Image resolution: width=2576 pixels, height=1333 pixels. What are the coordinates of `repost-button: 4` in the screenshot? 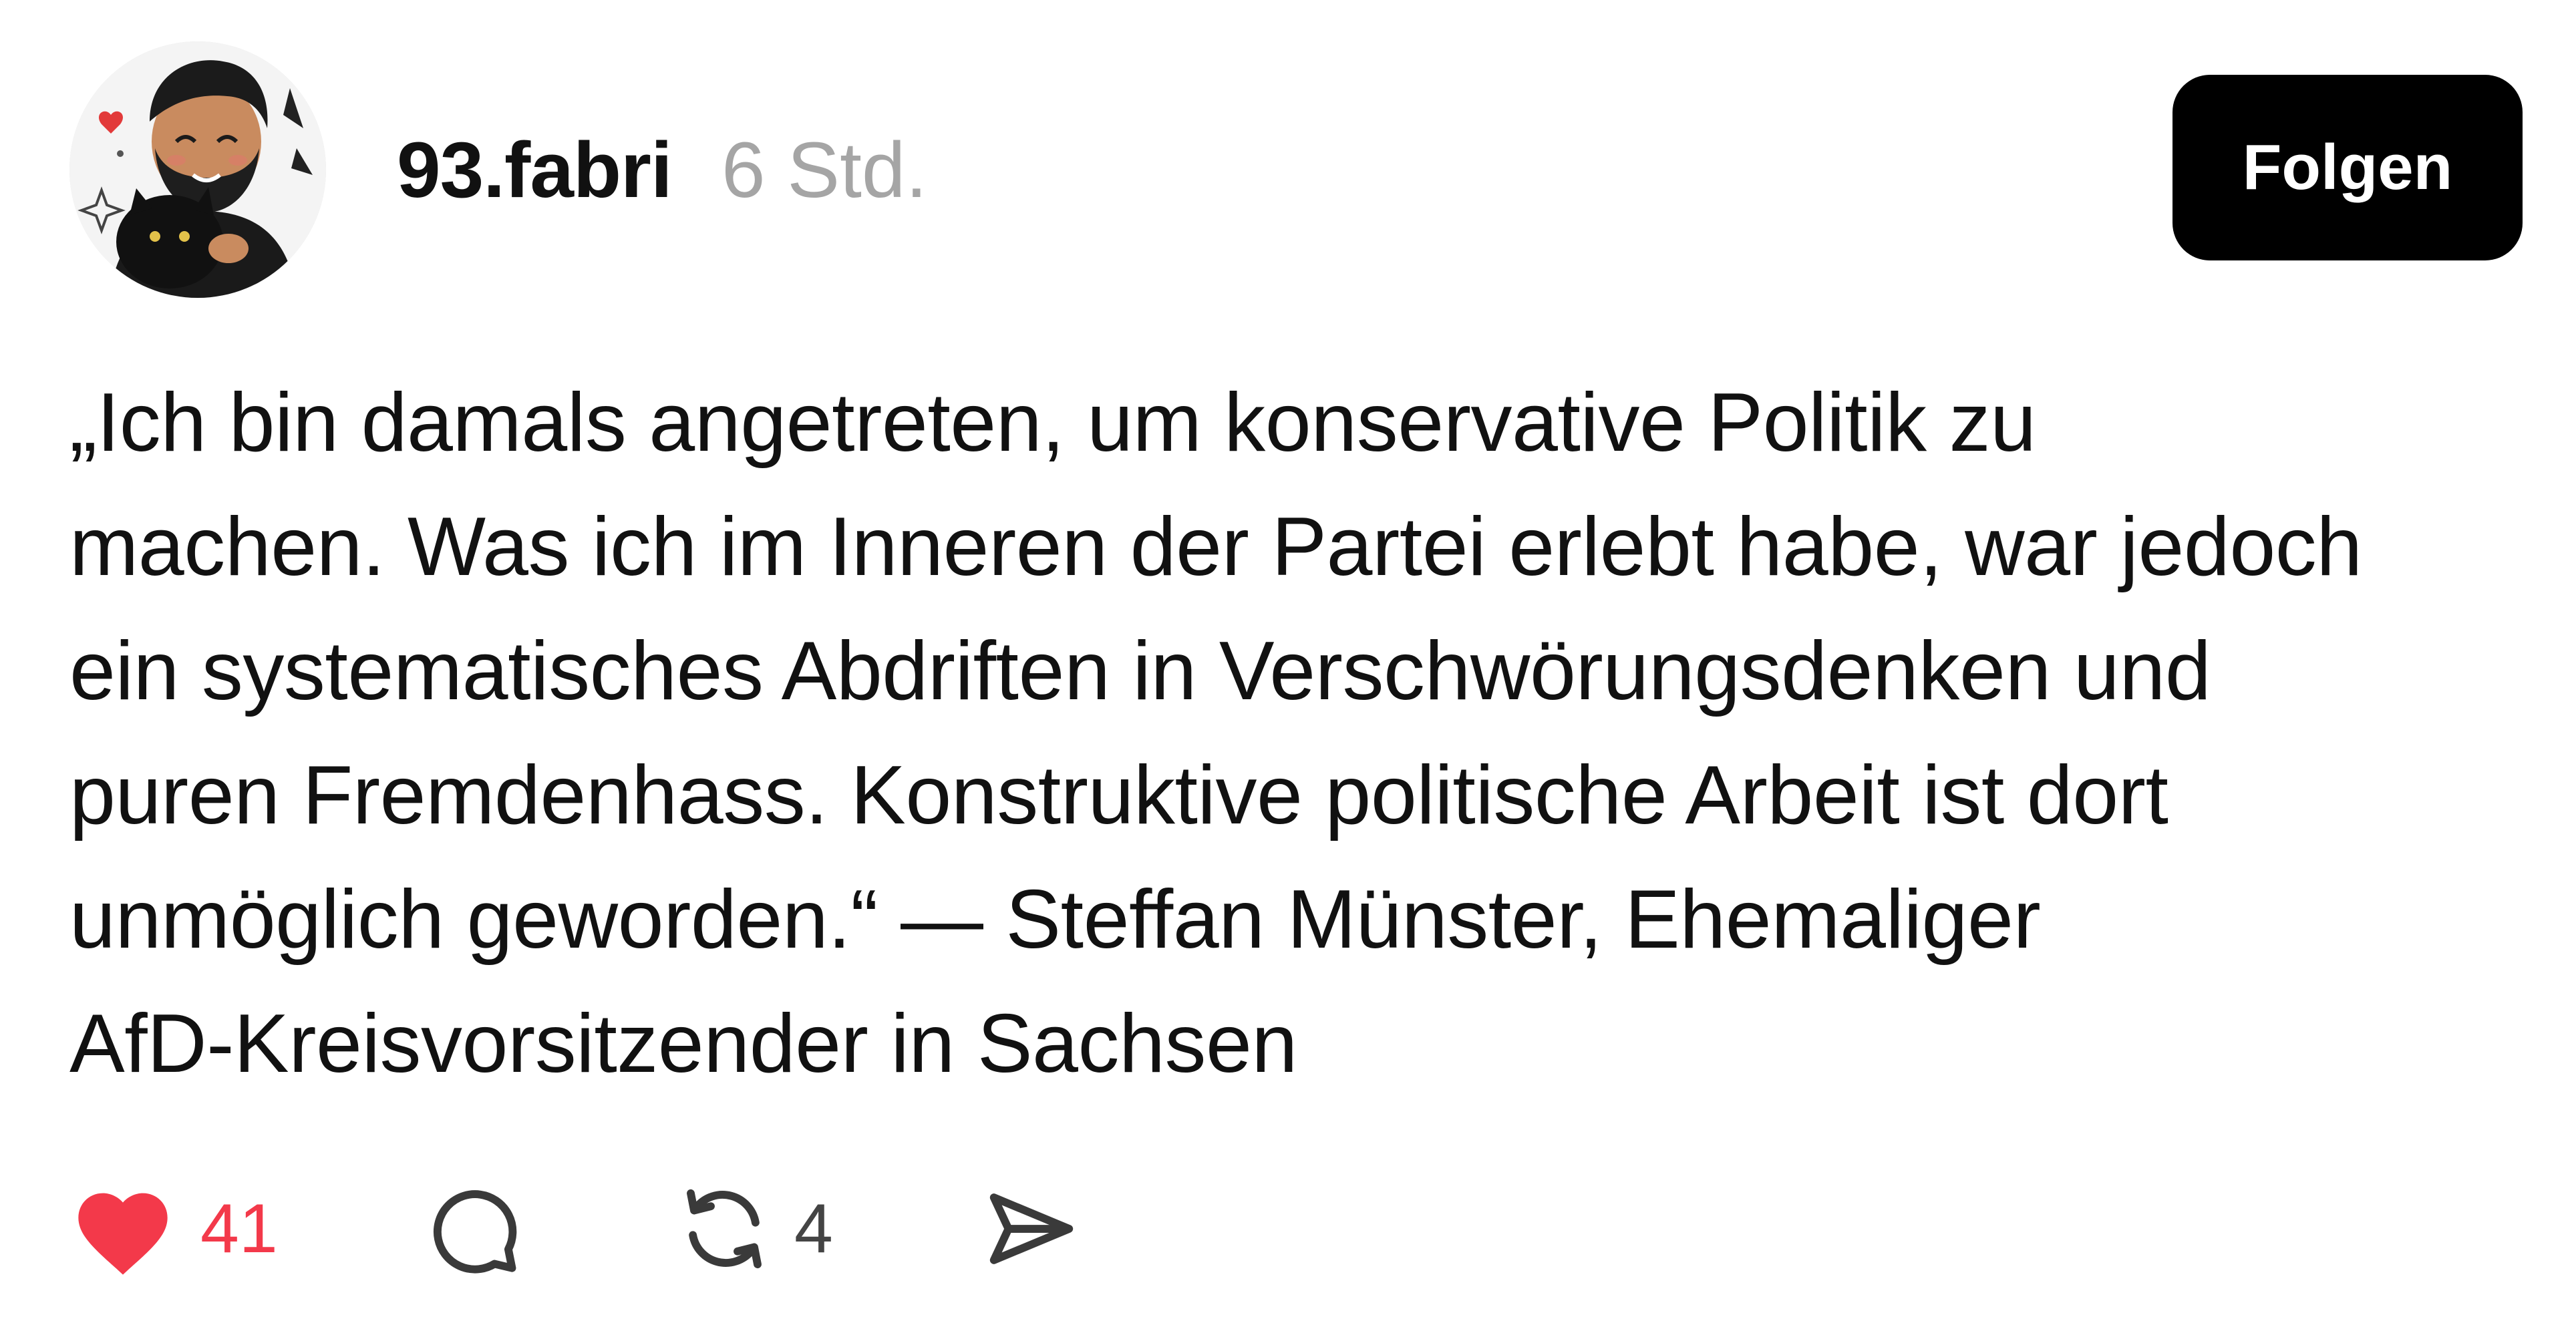 It's located at (753, 1229).